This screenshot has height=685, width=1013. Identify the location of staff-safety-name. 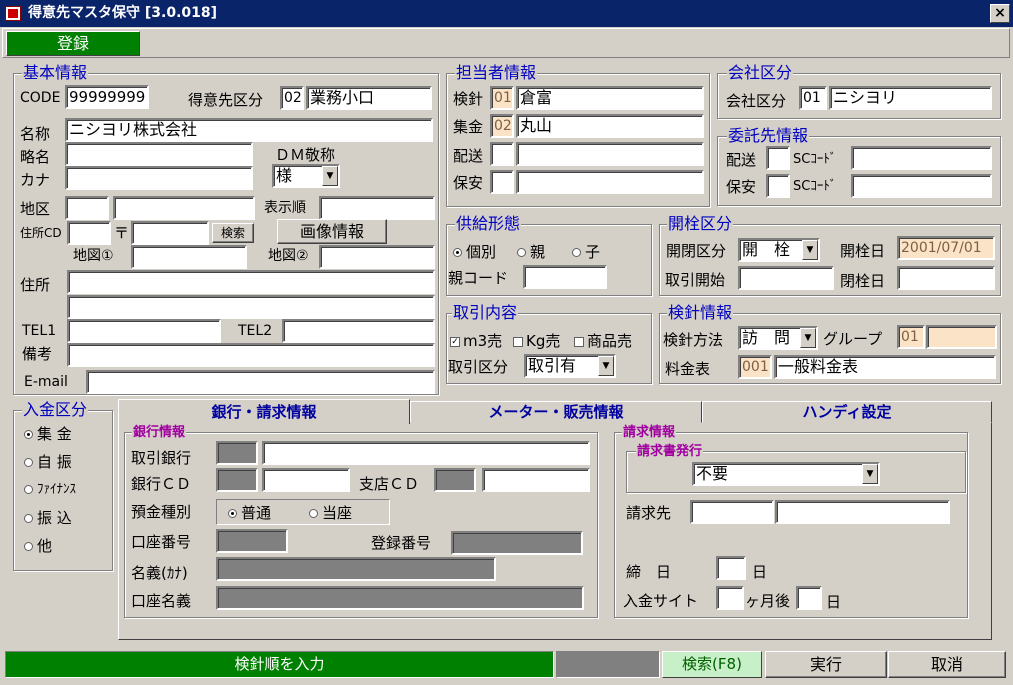
(610, 182).